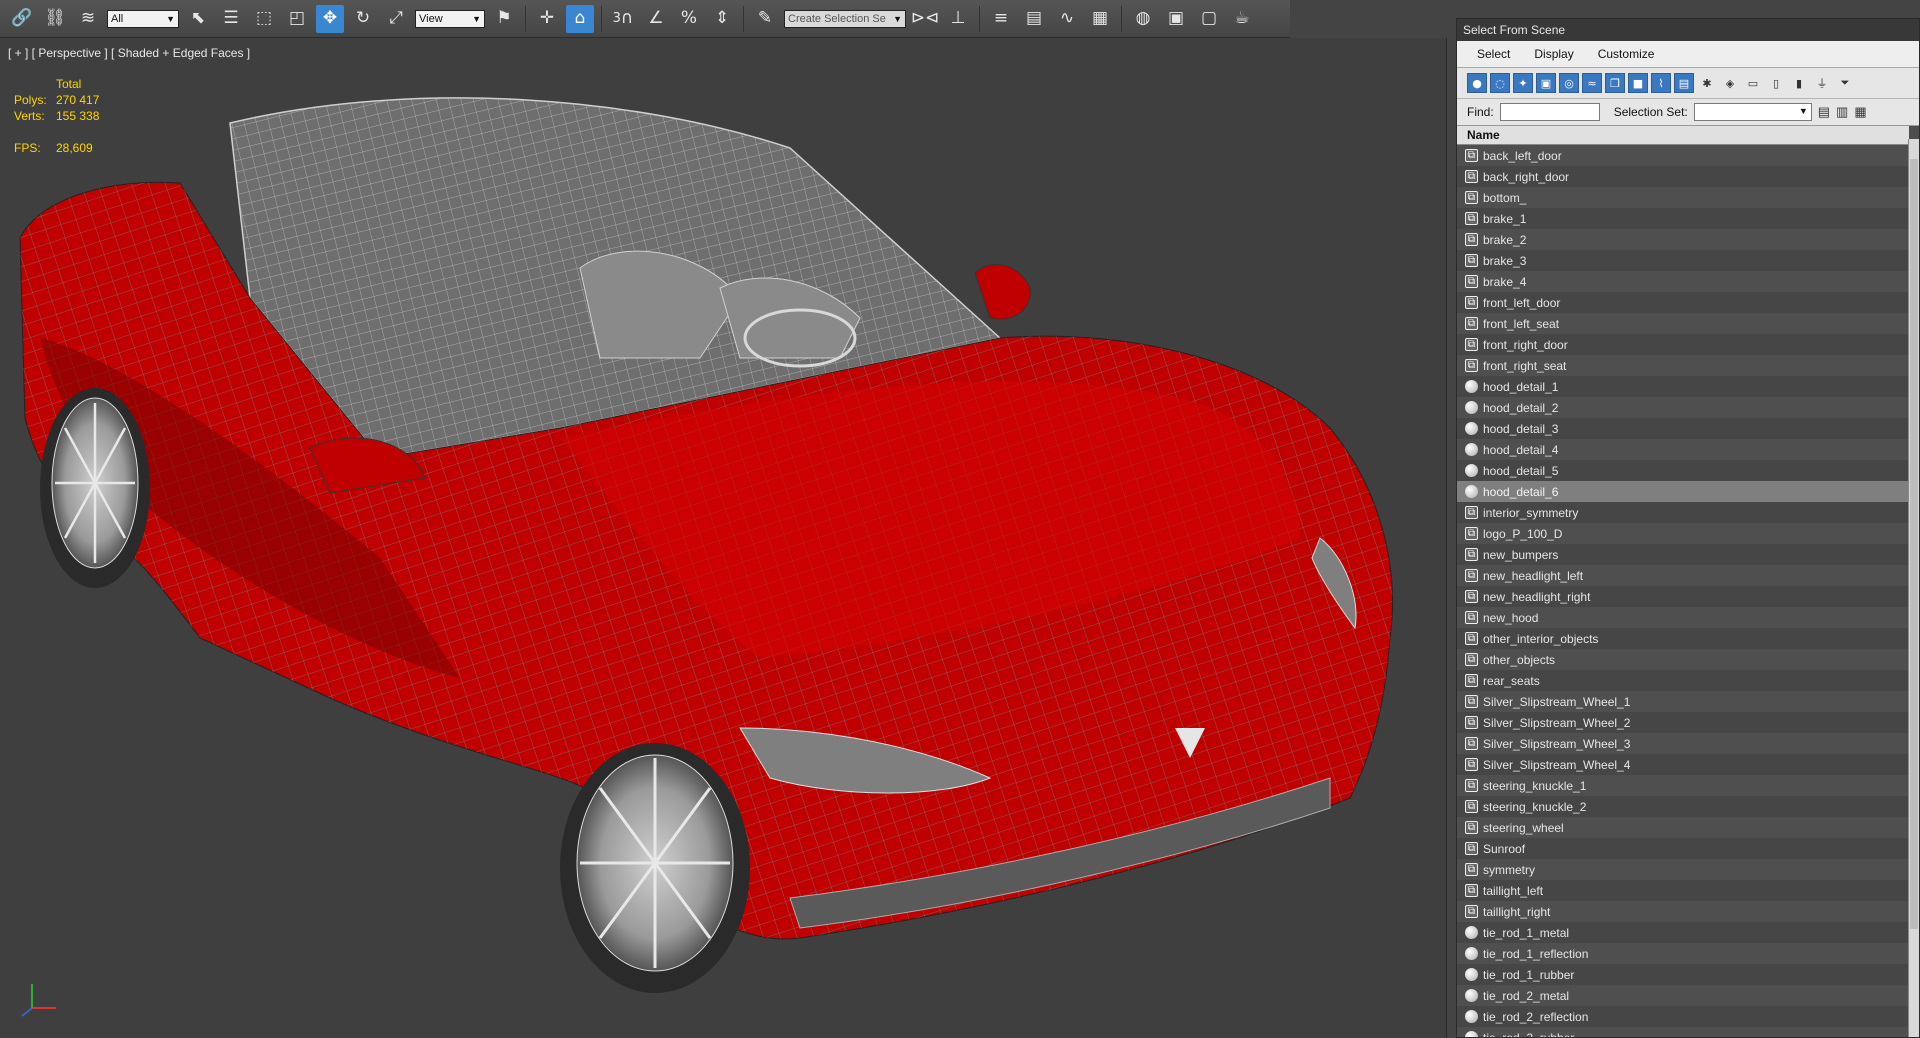  I want to click on select-by-name-icon: ☰, so click(231, 19).